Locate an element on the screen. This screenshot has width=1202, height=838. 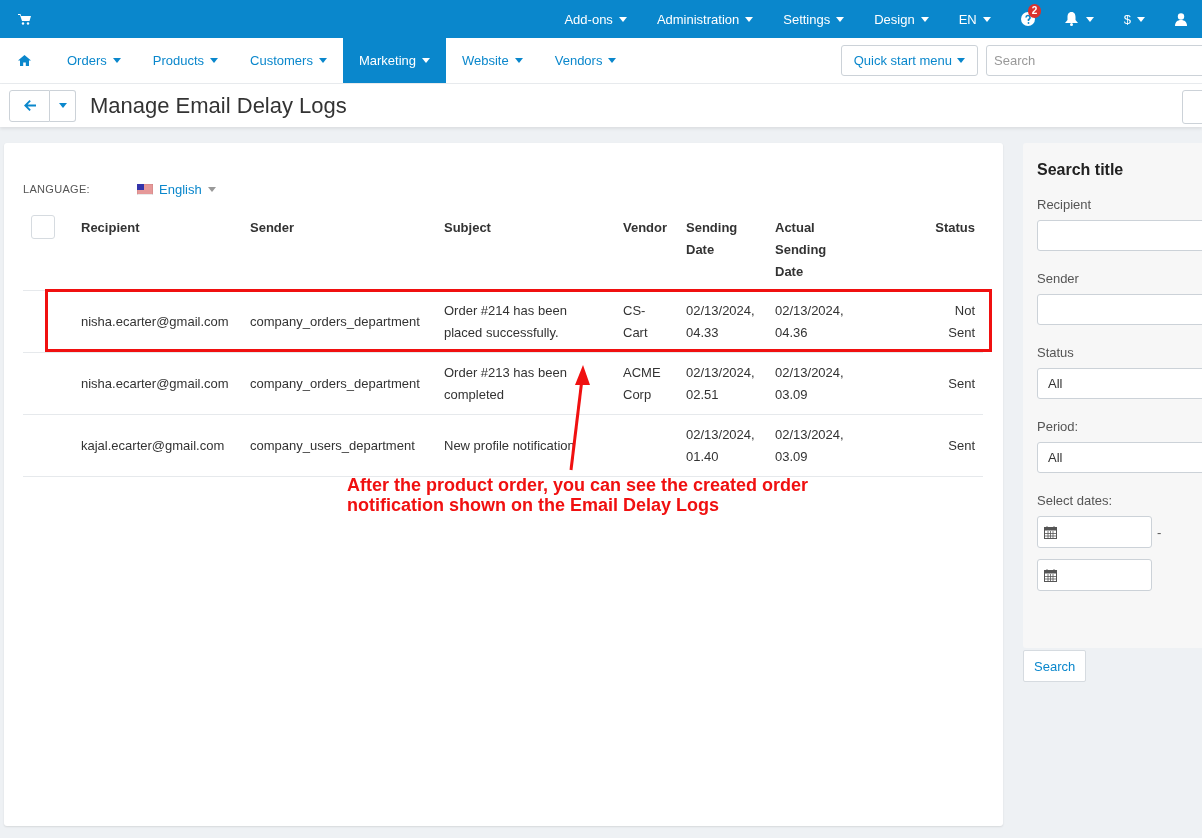
bell-icon is located at coordinates (1071, 19).